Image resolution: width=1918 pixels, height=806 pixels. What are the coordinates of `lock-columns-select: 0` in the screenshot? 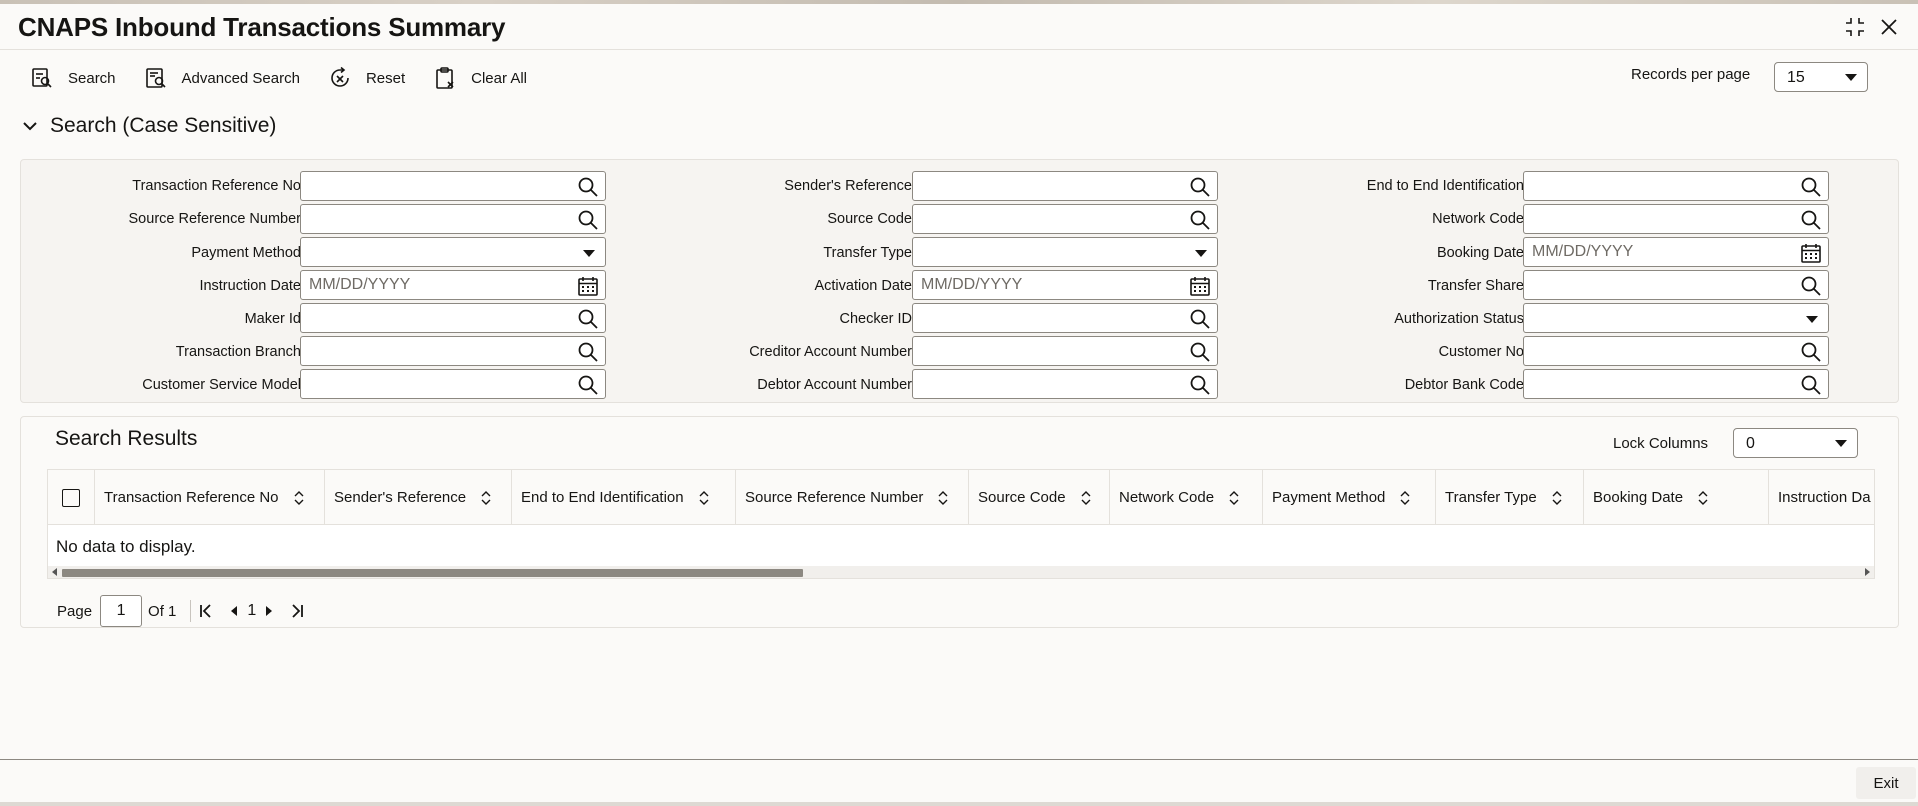 It's located at (1795, 443).